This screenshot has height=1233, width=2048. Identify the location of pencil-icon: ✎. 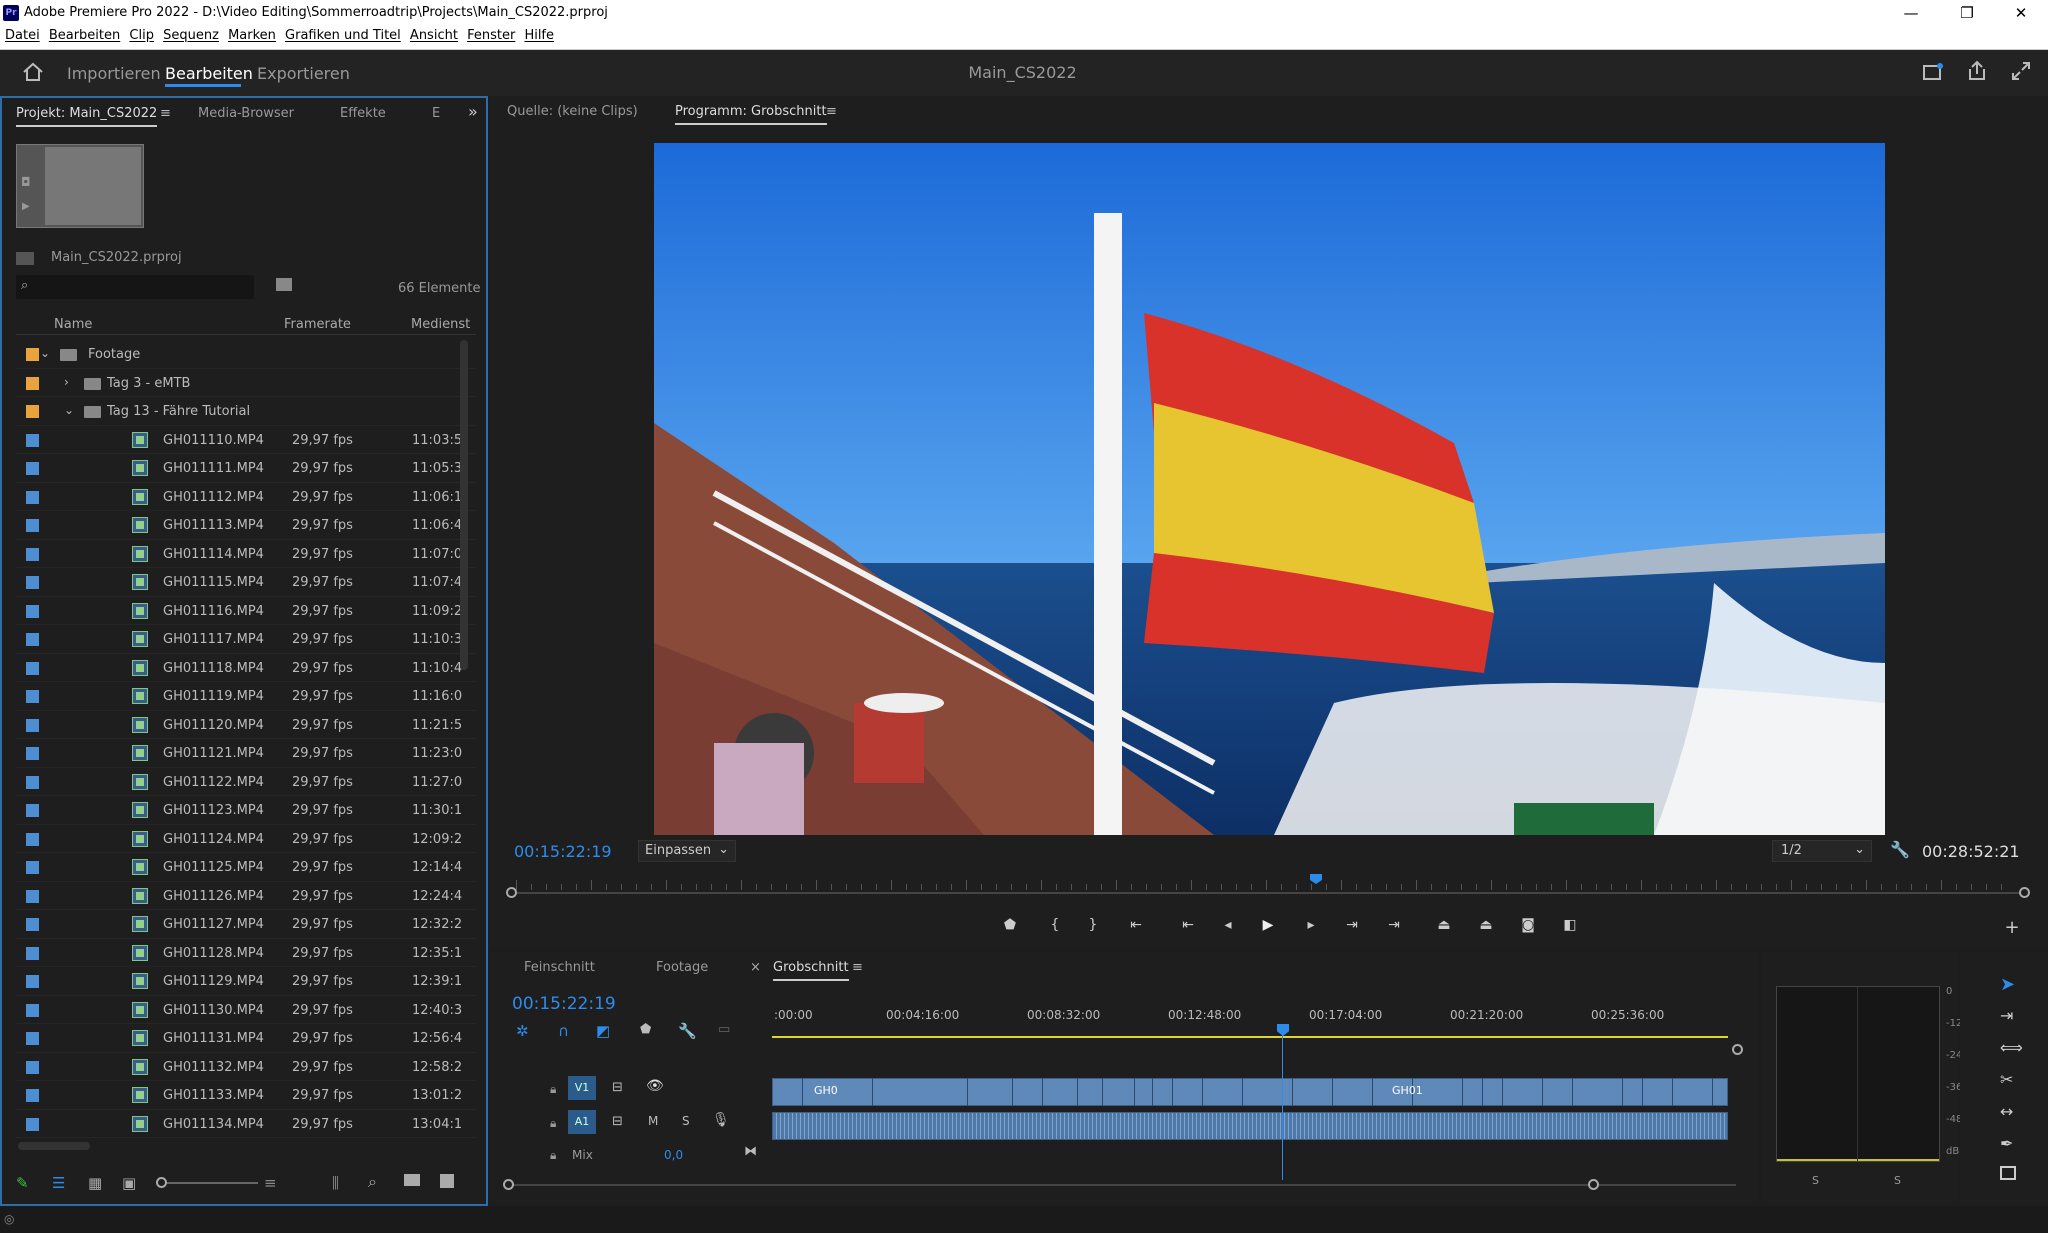
(22, 1183).